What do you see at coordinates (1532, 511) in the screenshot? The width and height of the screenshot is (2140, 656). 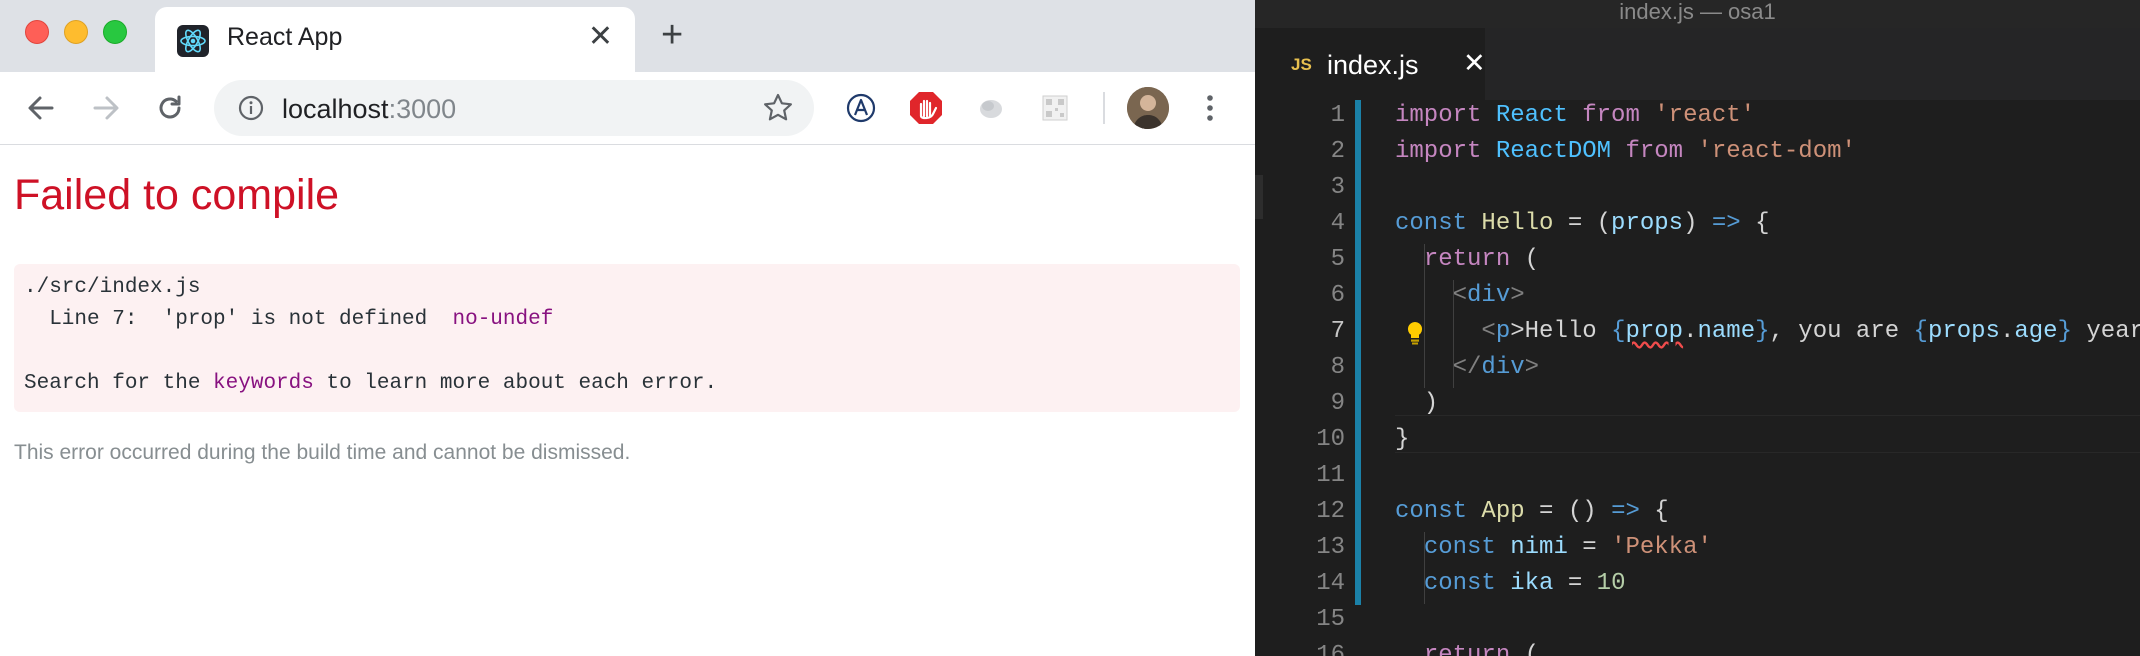 I see `code-line-12: const App = () => {` at bounding box center [1532, 511].